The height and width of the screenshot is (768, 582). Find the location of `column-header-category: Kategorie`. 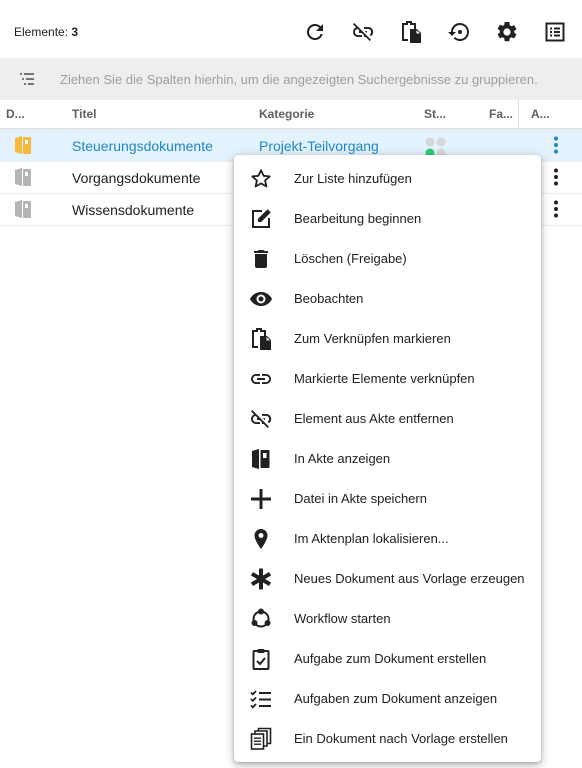

column-header-category: Kategorie is located at coordinates (286, 114).